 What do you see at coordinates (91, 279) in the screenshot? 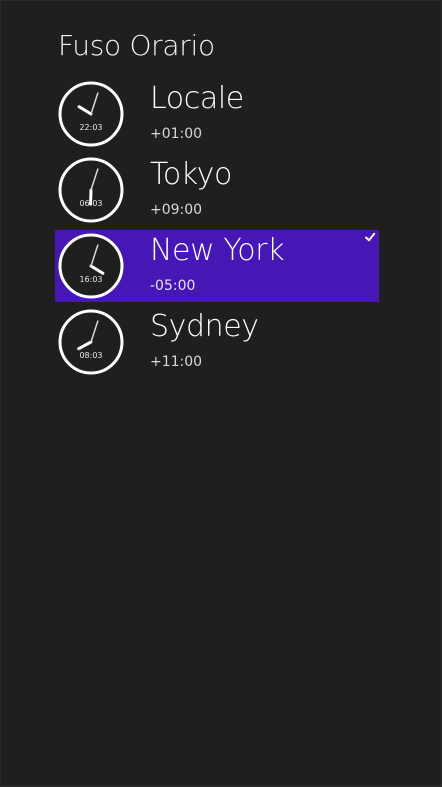
I see `clock-digital-time: 16:03` at bounding box center [91, 279].